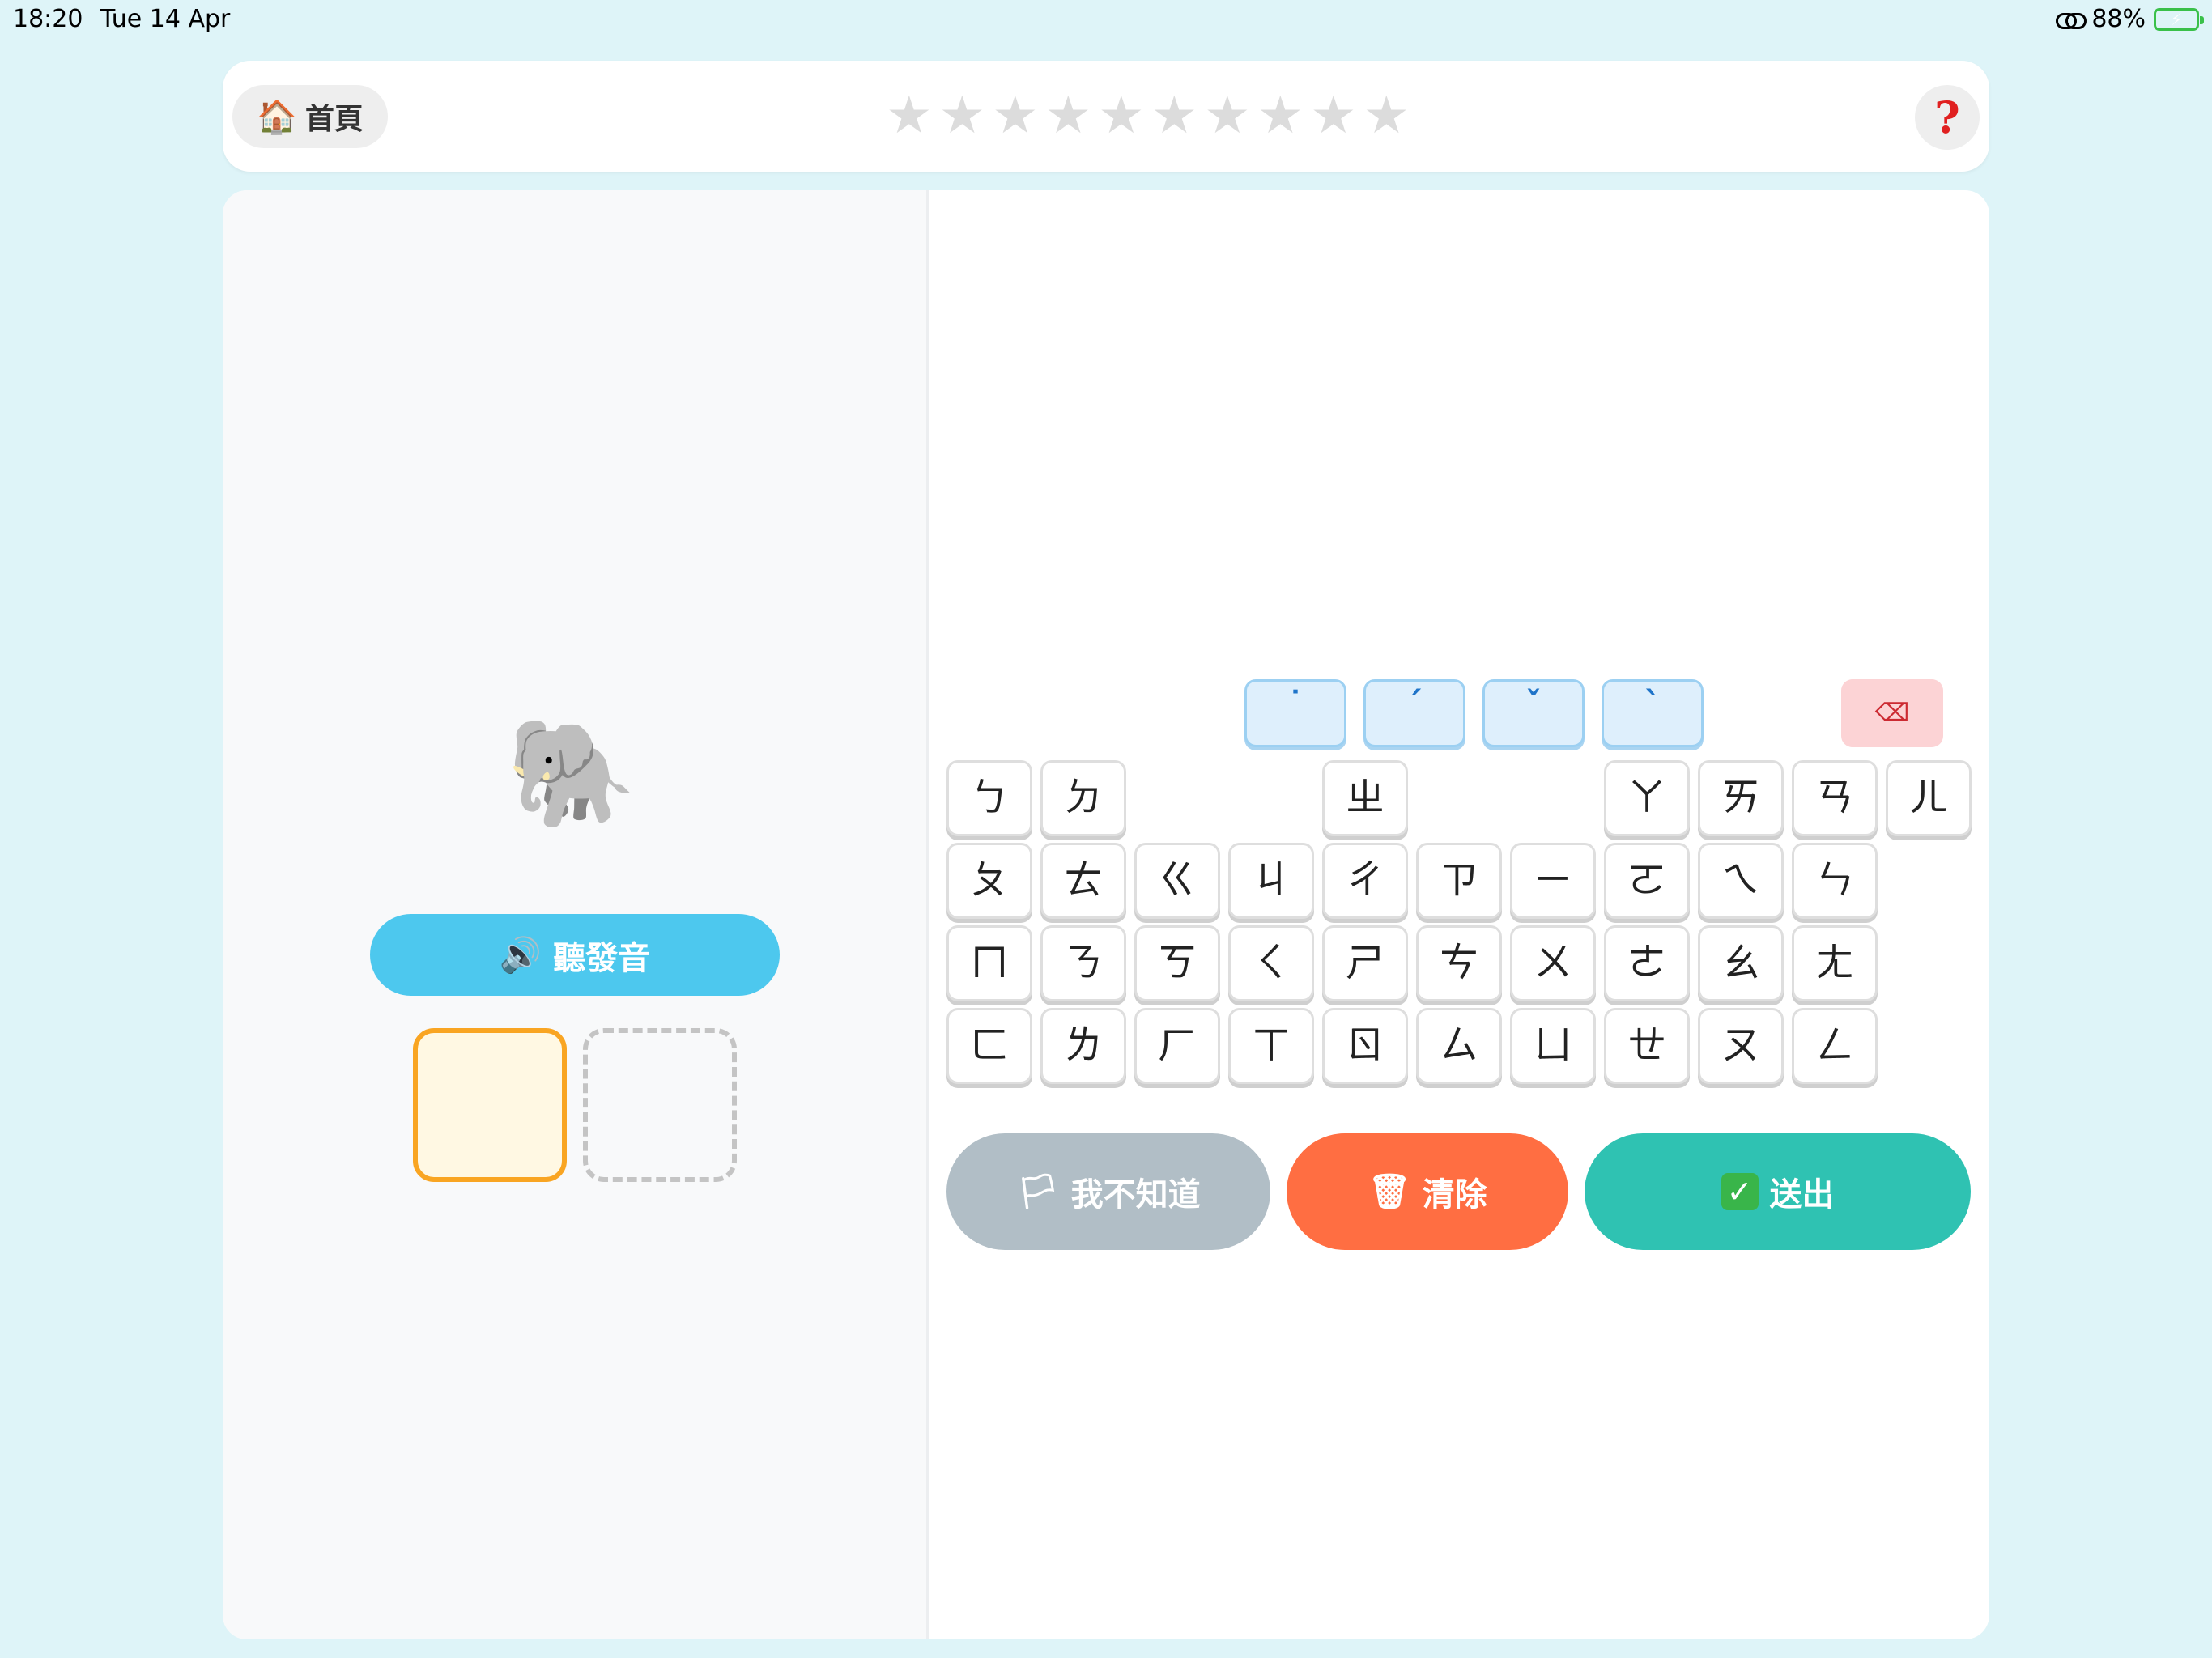 The width and height of the screenshot is (2212, 1658). What do you see at coordinates (1083, 1046) in the screenshot?
I see `bopomofo-key: ㄌ` at bounding box center [1083, 1046].